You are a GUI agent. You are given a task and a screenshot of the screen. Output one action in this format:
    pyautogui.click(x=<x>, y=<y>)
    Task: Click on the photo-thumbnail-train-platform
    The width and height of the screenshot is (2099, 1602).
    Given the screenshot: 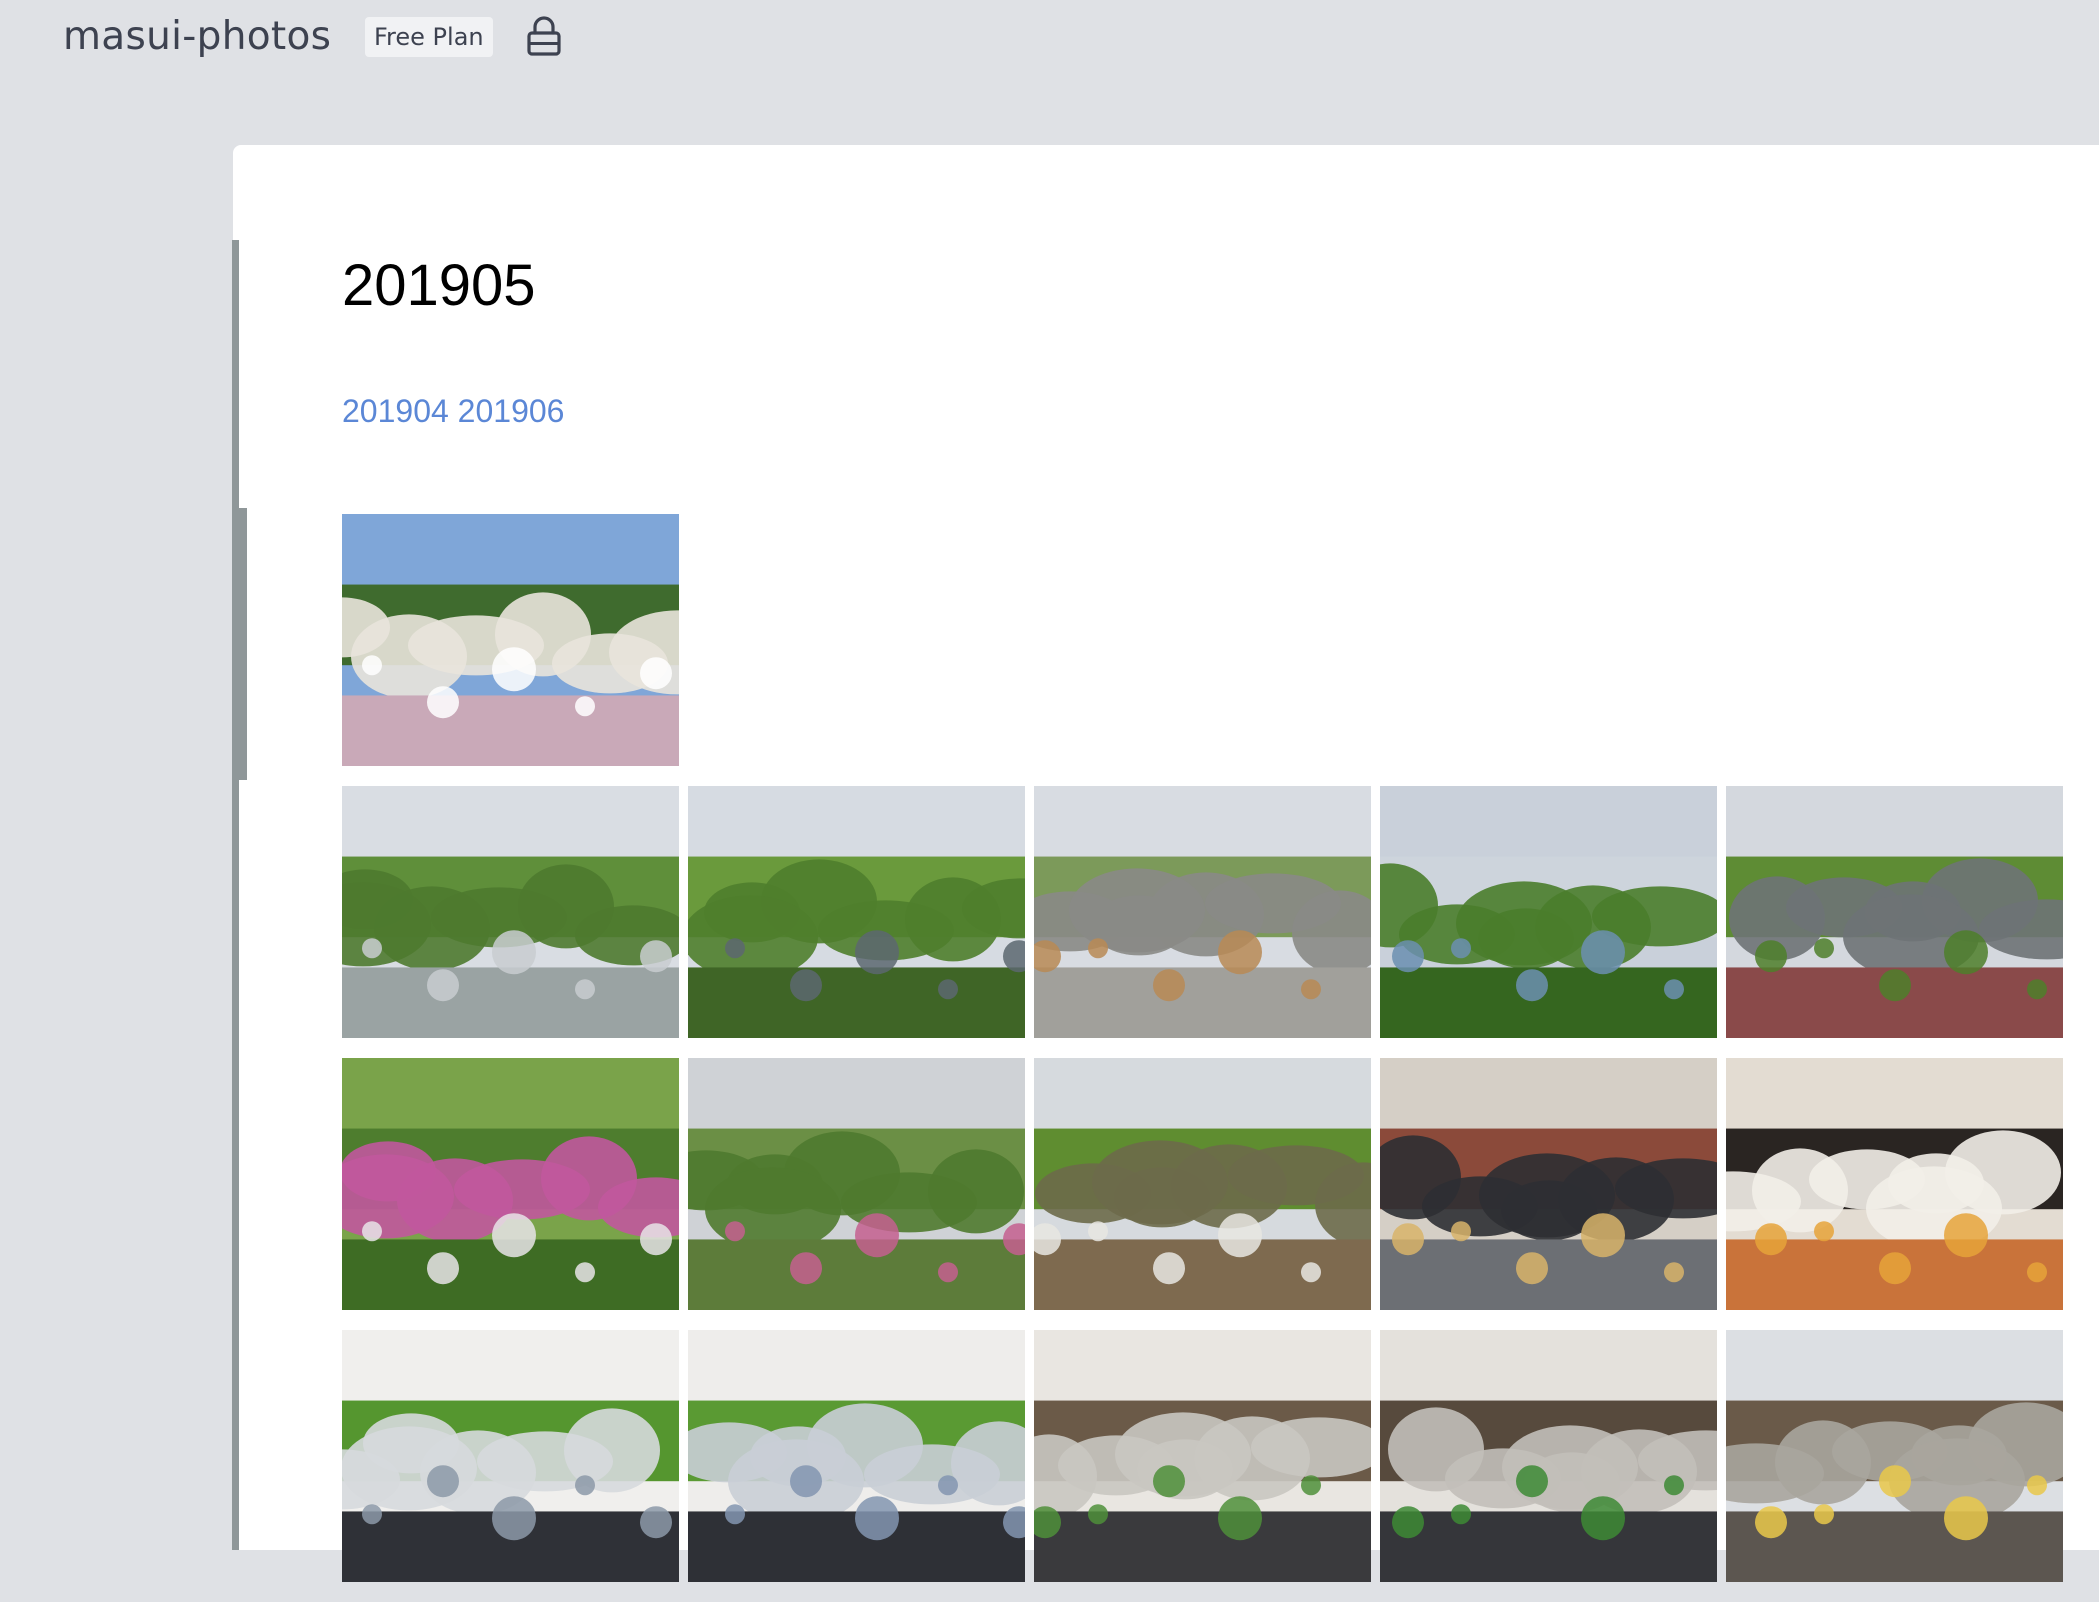 What is the action you would take?
    pyautogui.click(x=1894, y=1456)
    